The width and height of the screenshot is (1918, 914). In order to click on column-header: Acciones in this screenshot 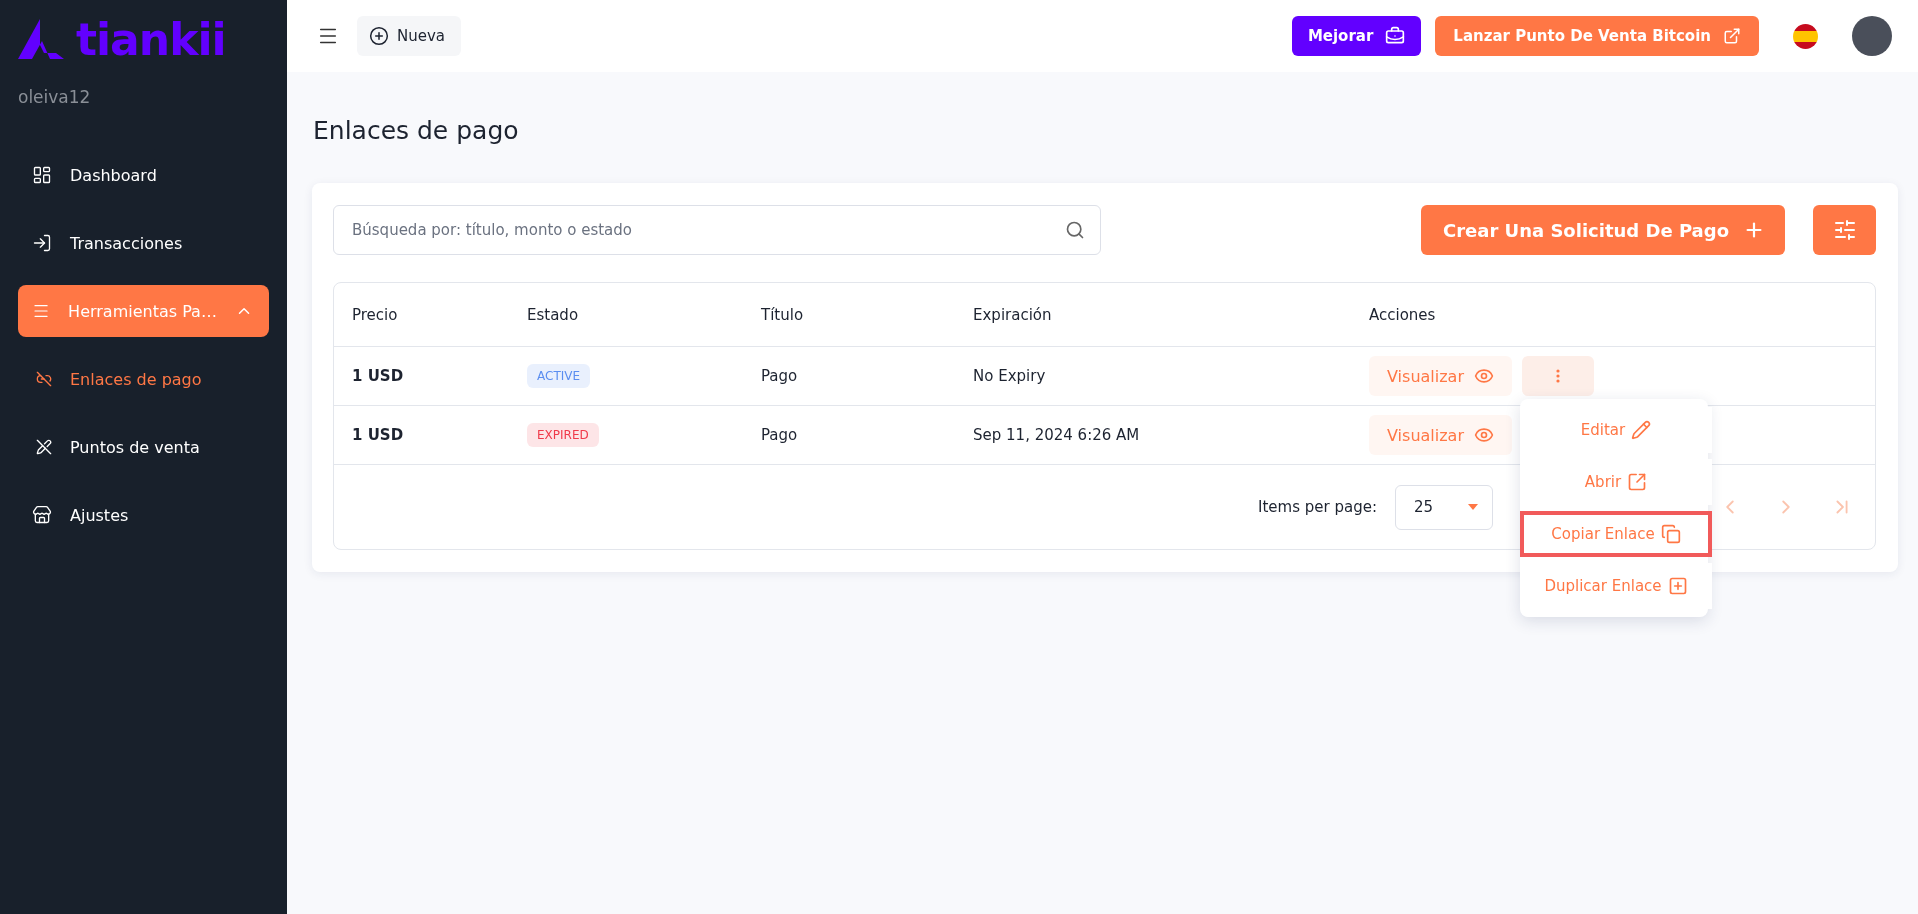, I will do `click(1403, 314)`.